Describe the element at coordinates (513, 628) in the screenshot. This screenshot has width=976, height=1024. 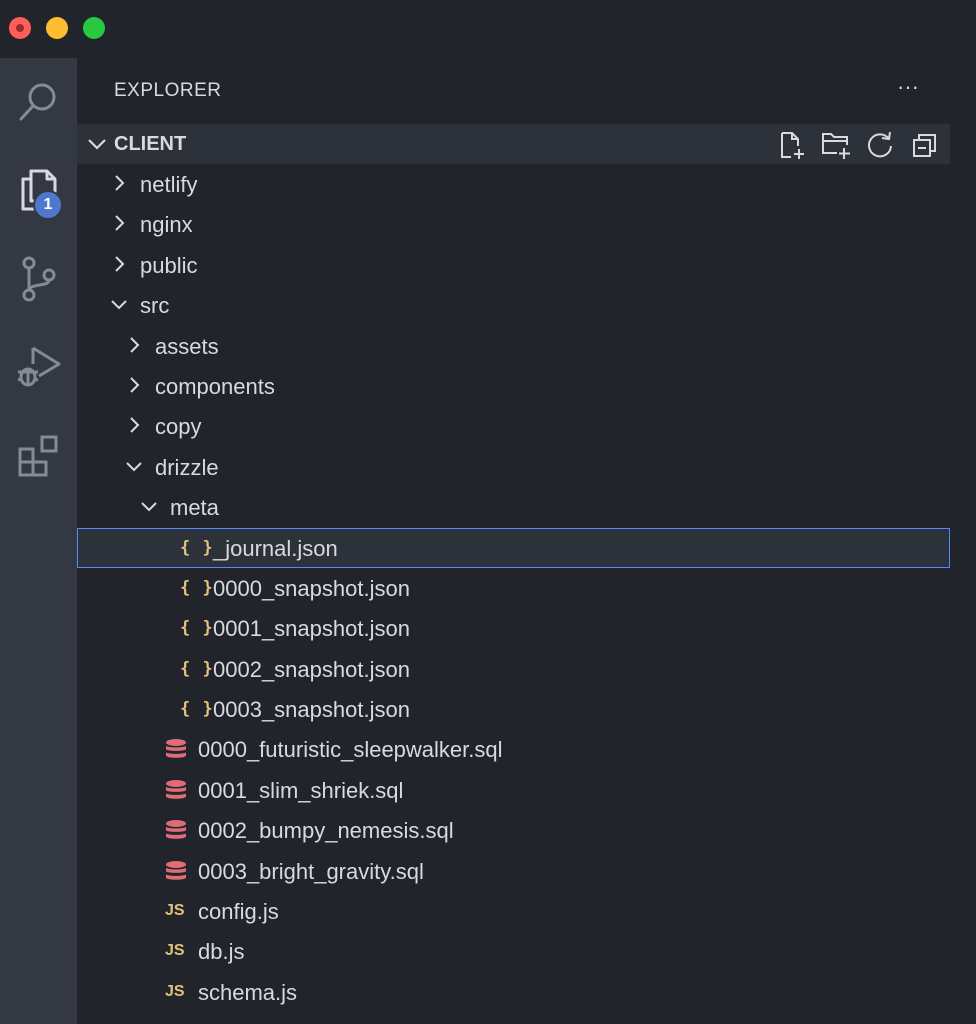
I see `tree-file: { } 0001_snapshot.json` at that location.